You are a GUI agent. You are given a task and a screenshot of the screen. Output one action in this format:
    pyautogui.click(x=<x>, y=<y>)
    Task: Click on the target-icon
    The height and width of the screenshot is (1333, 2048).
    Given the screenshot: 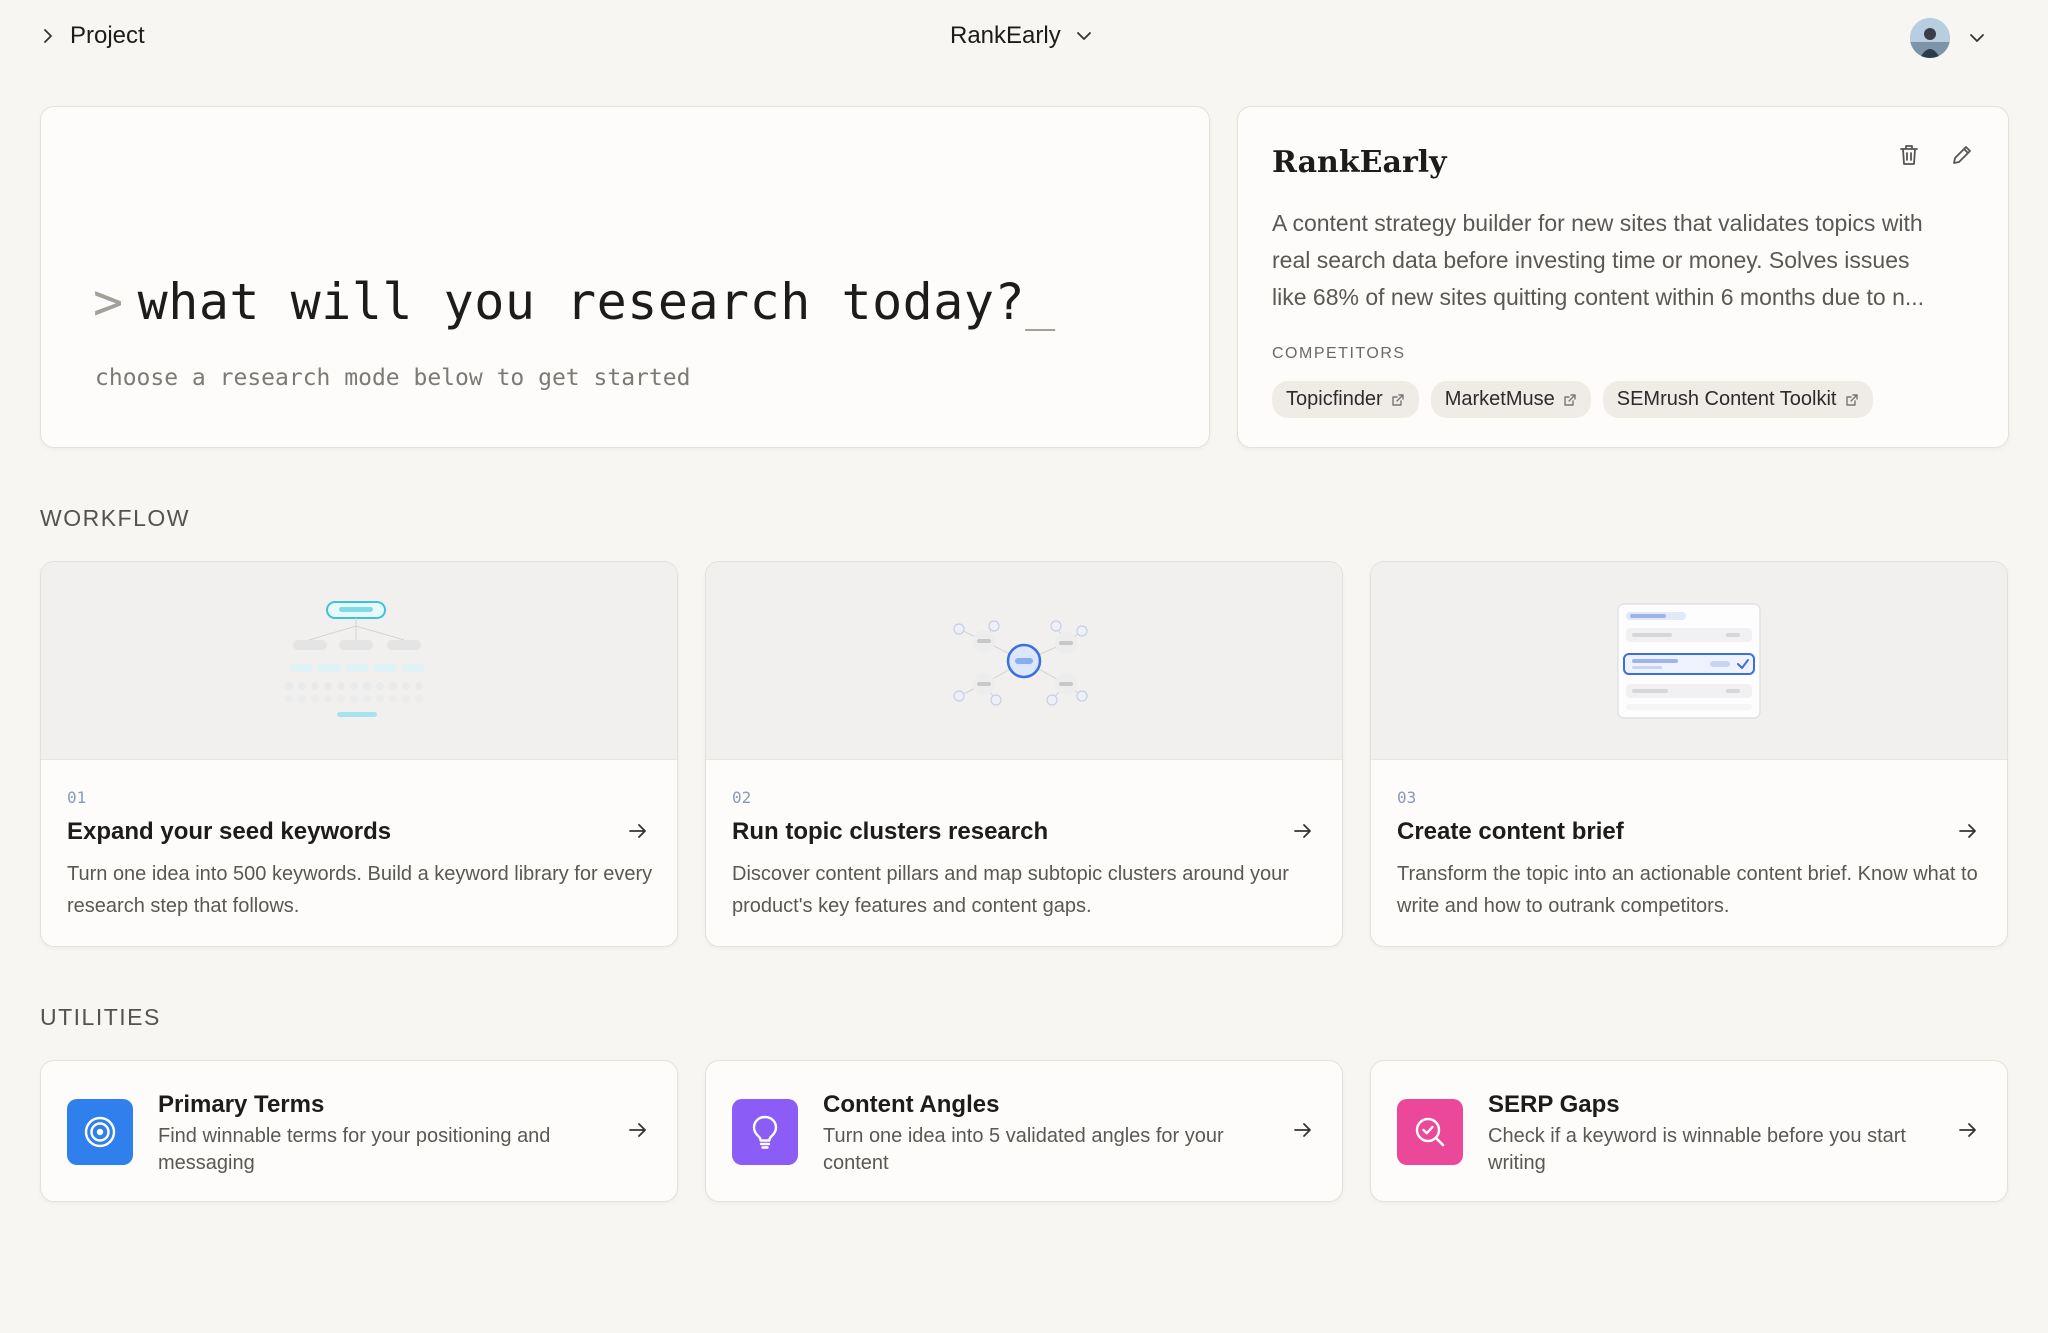 What is the action you would take?
    pyautogui.click(x=100, y=1132)
    